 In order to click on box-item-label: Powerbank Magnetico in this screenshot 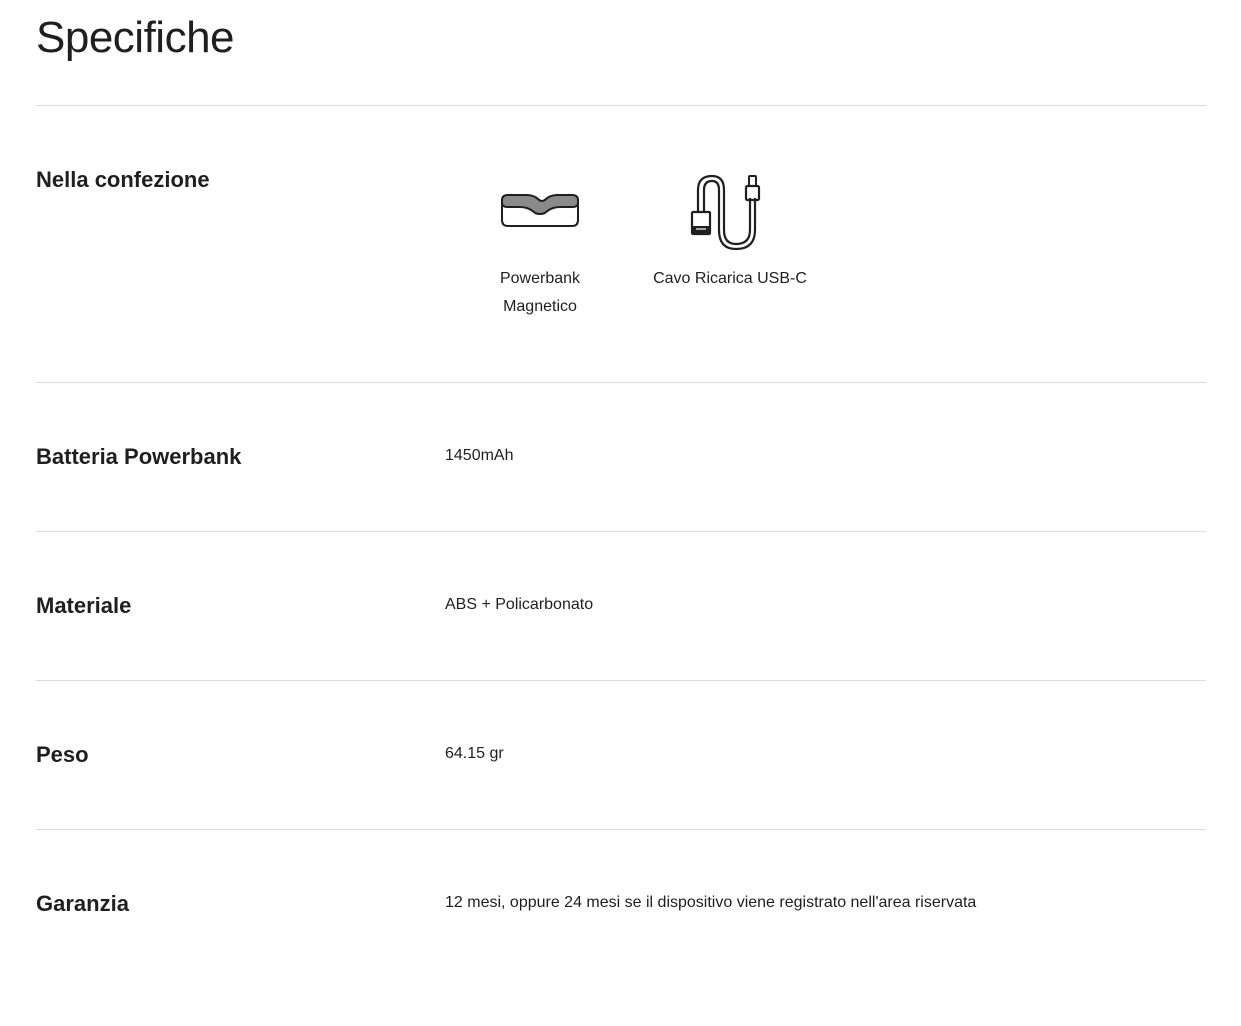, I will do `click(540, 292)`.